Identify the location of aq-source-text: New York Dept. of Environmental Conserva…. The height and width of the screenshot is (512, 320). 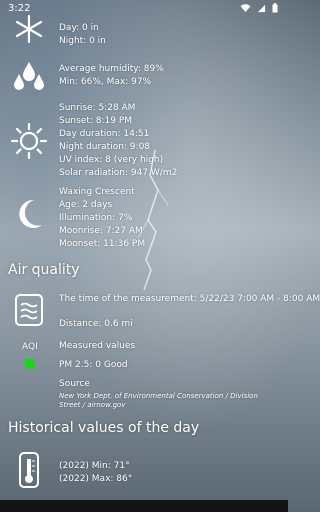
(158, 400).